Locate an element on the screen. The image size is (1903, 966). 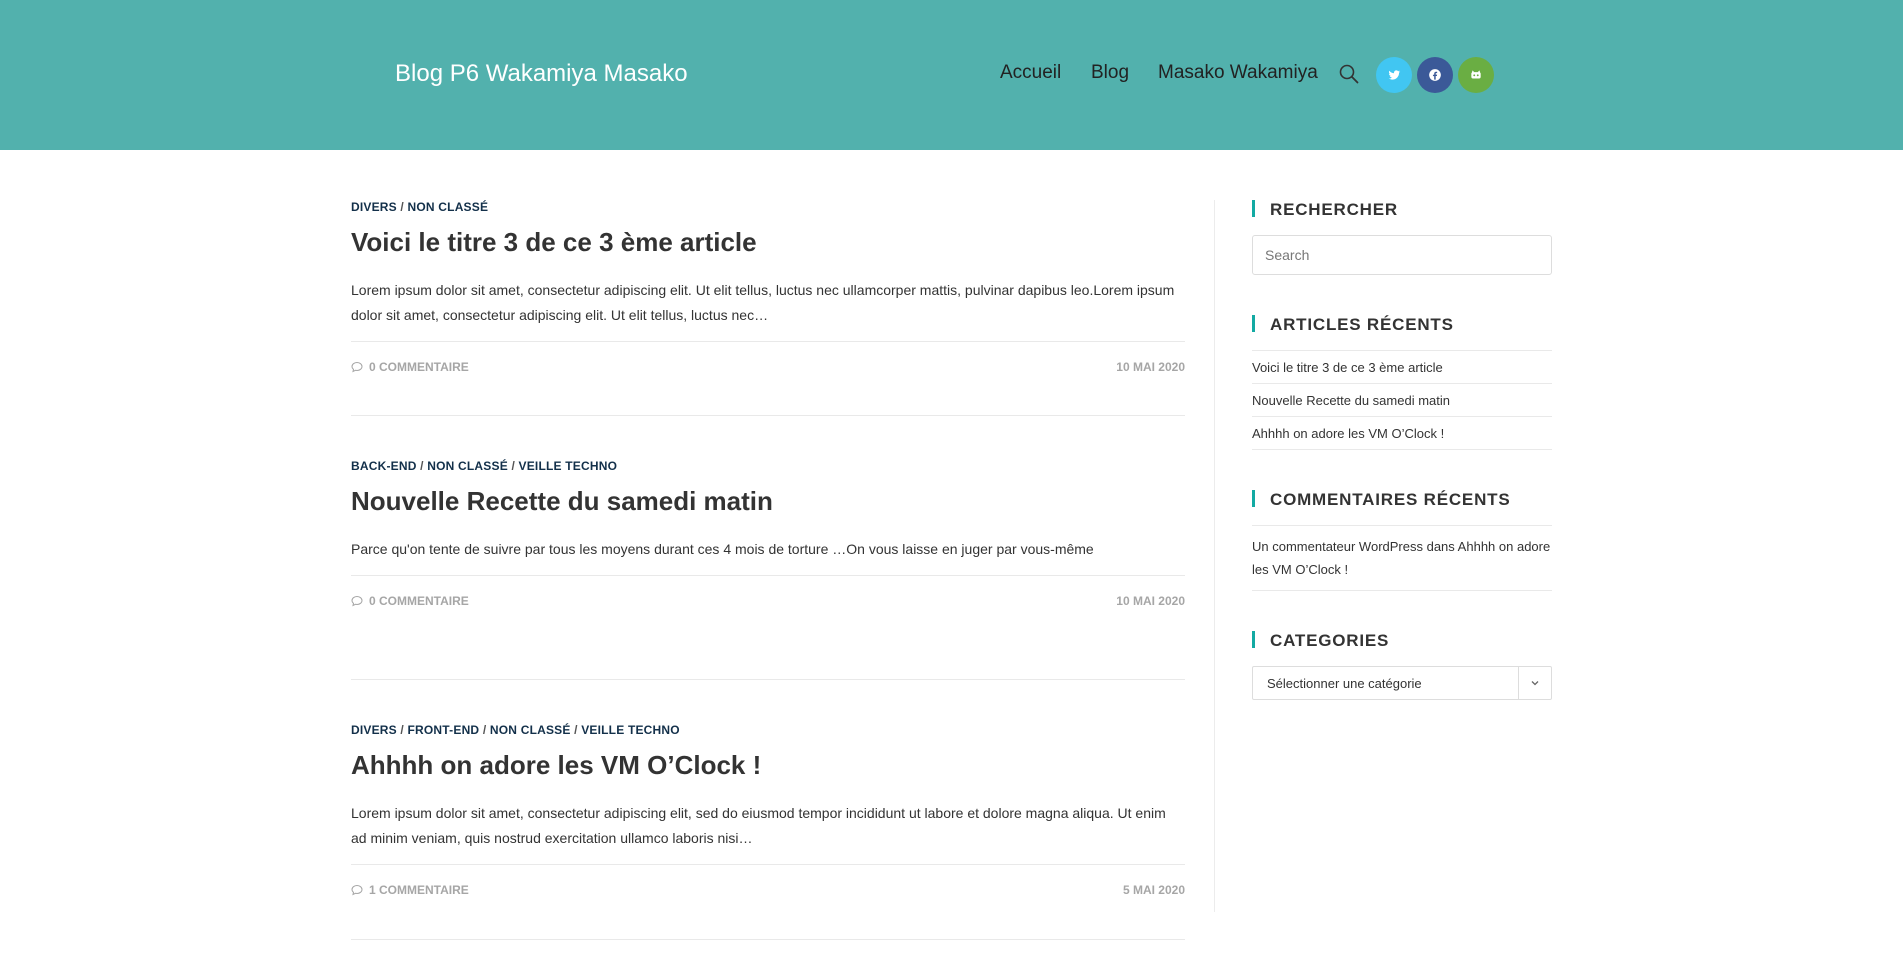
comments-link: 1 COMMENTAIRE is located at coordinates (410, 890).